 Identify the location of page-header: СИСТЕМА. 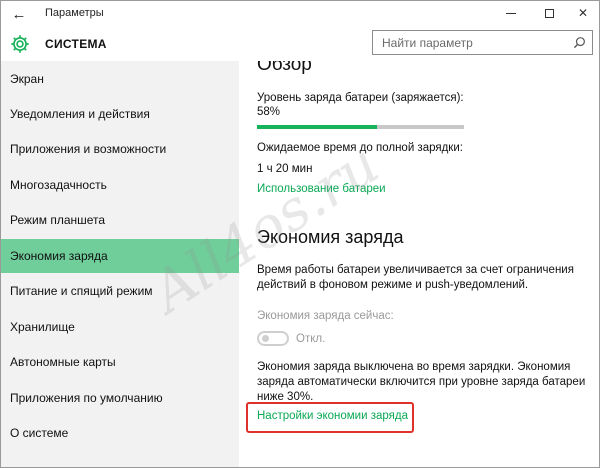
(300, 44).